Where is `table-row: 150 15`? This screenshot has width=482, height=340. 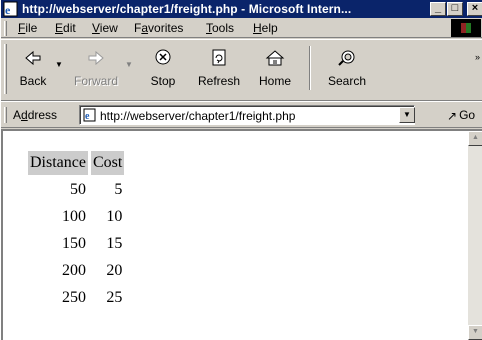
table-row: 150 15 is located at coordinates (76, 244).